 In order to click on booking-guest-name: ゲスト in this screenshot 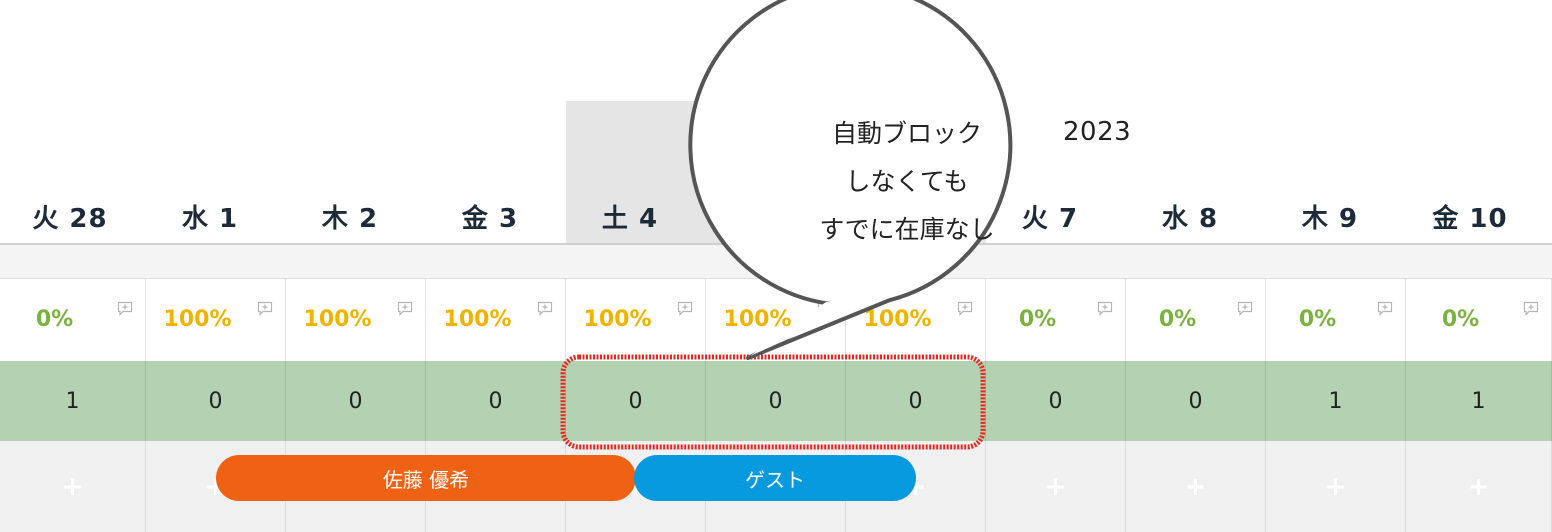, I will do `click(775, 479)`.